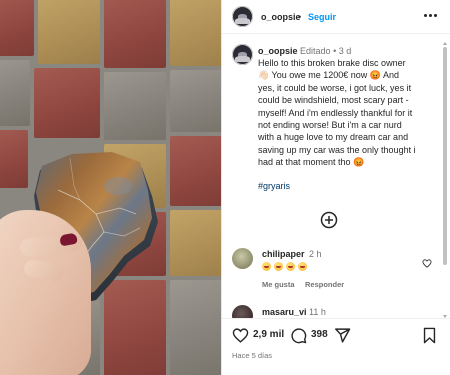 The image size is (450, 375). What do you see at coordinates (342, 335) in the screenshot?
I see `send-icon` at bounding box center [342, 335].